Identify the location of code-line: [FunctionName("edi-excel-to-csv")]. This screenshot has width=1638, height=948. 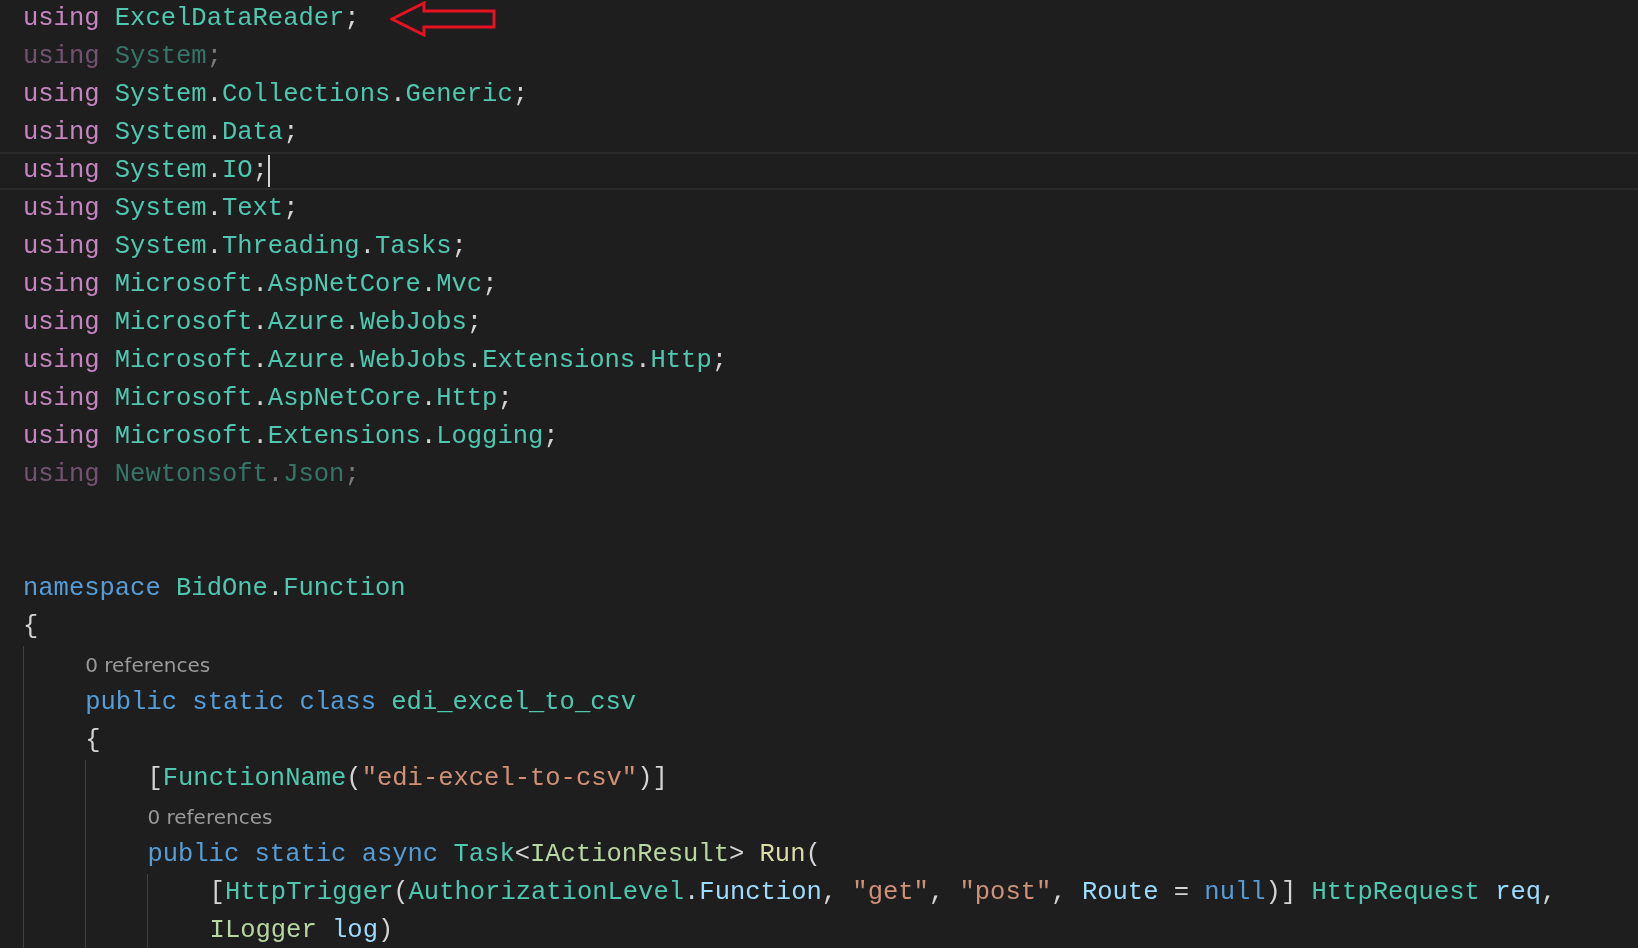
(407, 778).